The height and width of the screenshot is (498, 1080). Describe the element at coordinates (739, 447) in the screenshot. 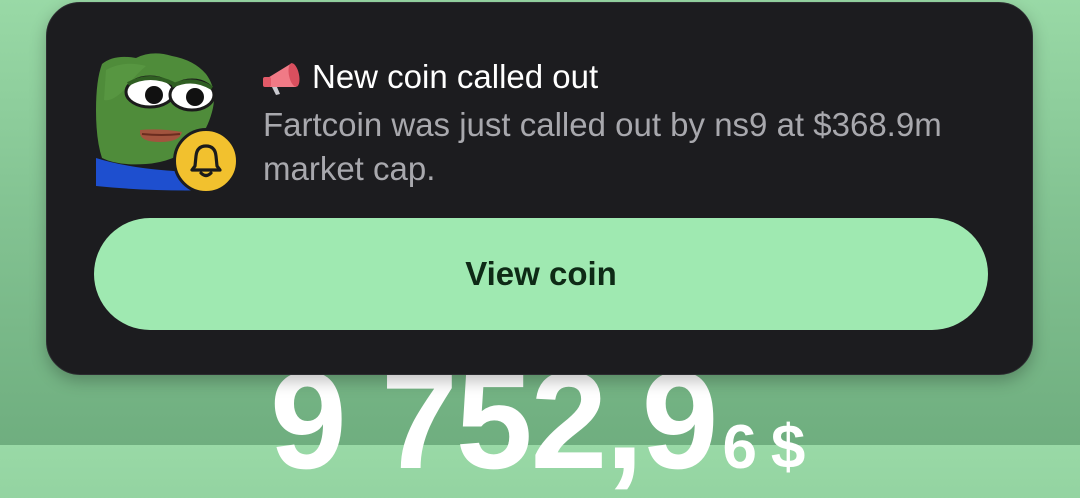

I see `balance-cents: 6` at that location.